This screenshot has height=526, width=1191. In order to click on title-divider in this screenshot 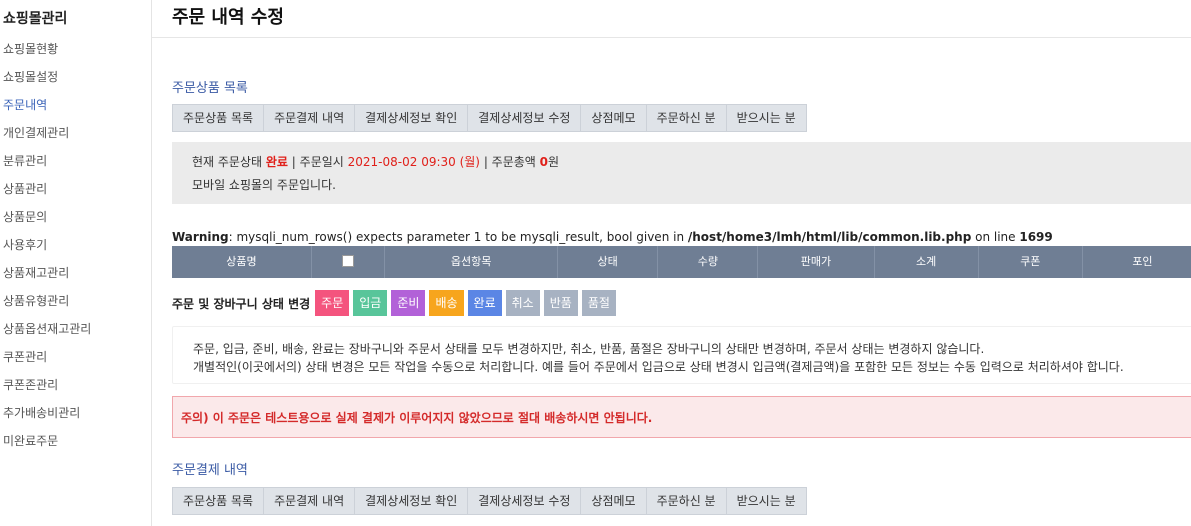, I will do `click(671, 37)`.